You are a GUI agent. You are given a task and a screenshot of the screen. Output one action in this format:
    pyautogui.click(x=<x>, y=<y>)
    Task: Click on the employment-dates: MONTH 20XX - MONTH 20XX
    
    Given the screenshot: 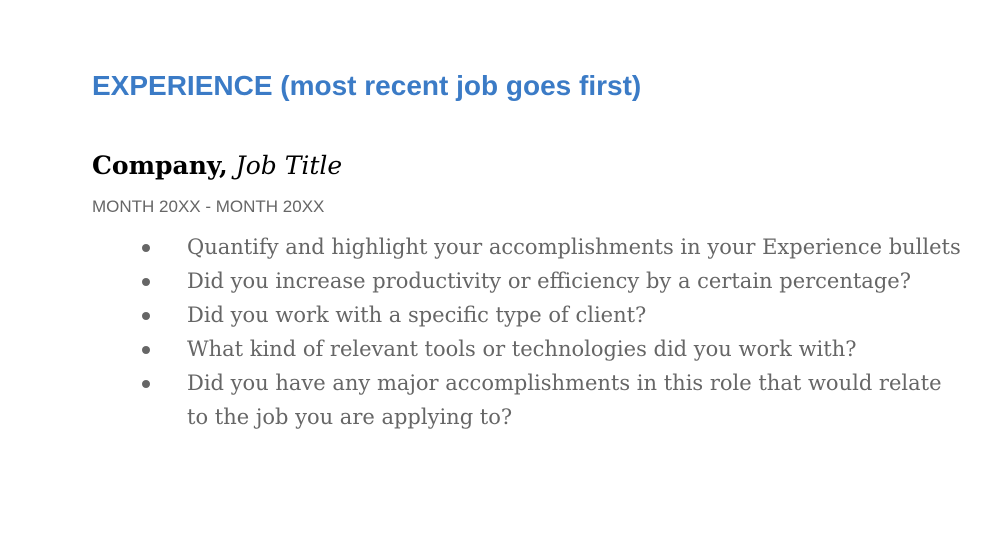 What is the action you would take?
    pyautogui.click(x=208, y=206)
    